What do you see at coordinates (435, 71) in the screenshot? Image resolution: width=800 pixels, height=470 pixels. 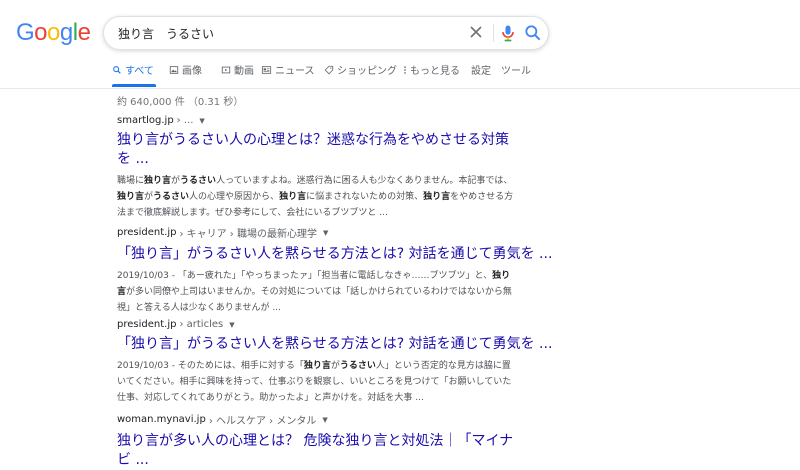 I see `tab-label: もっと見る` at bounding box center [435, 71].